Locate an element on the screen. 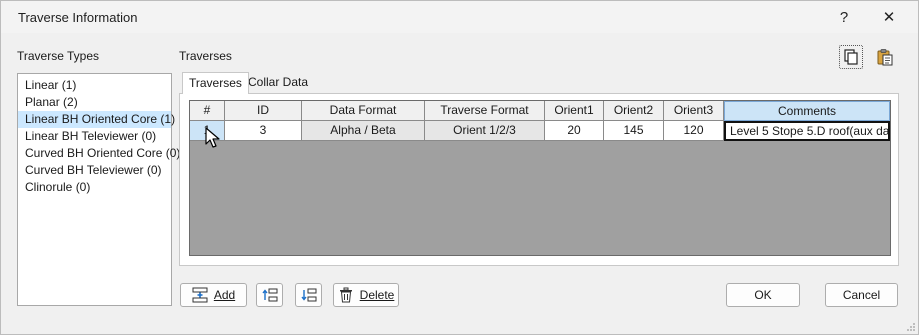  tab-collar-data: Collar Data is located at coordinates (278, 82).